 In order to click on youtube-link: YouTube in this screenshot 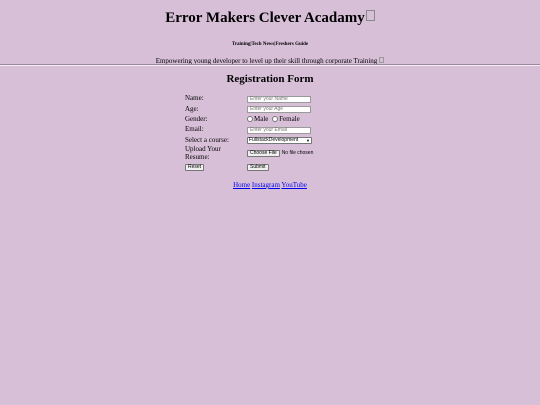, I will do `click(294, 185)`.